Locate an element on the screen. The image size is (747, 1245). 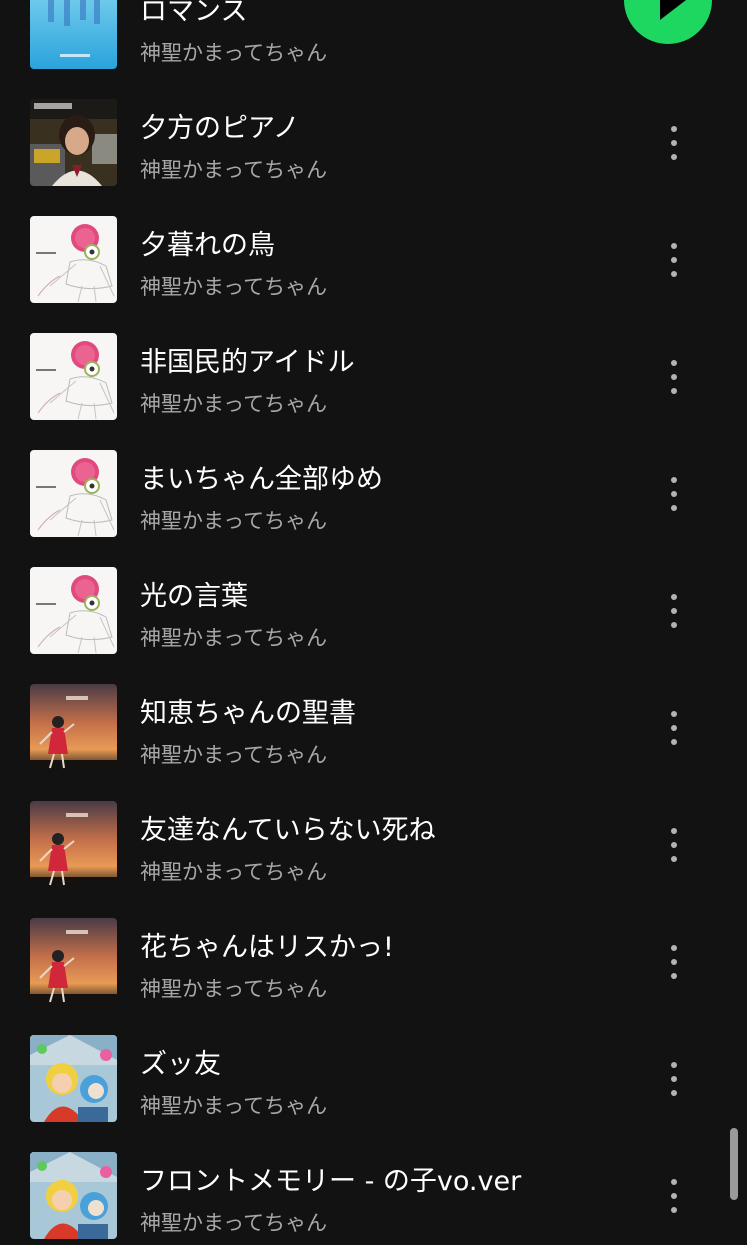
track-row: フロントメモリー - の子vo.ver 神聖かまってちゃん is located at coordinates (373, 1186).